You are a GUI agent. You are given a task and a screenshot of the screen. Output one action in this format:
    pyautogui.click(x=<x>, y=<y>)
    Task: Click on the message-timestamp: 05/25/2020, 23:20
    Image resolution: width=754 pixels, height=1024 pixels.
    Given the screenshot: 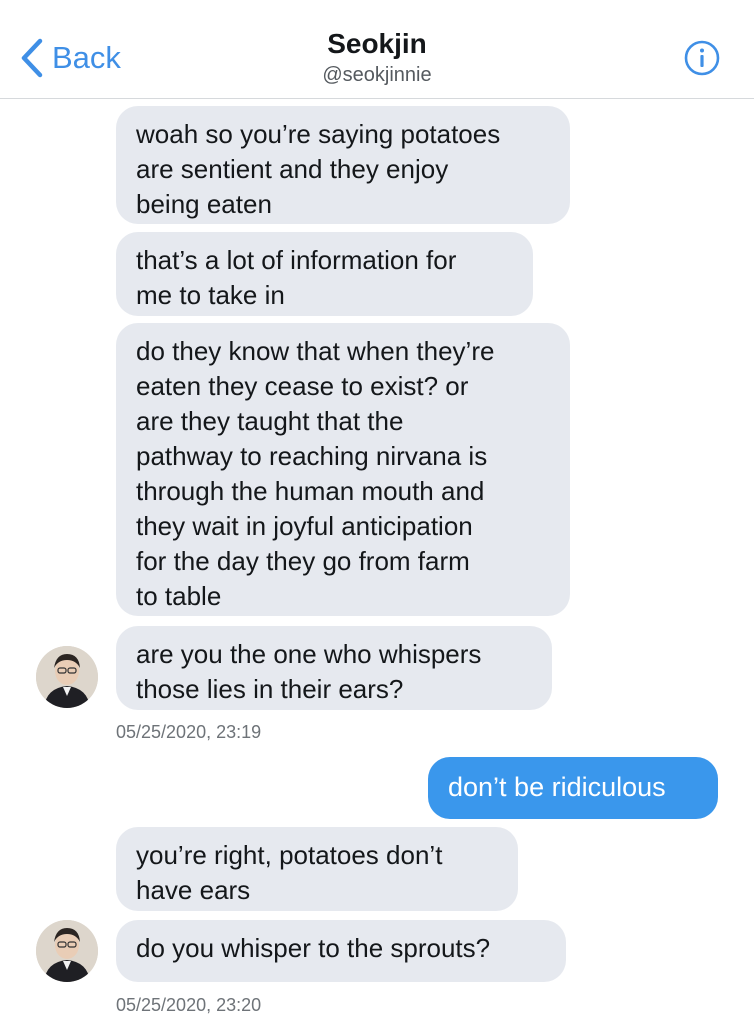 What is the action you would take?
    pyautogui.click(x=189, y=1005)
    